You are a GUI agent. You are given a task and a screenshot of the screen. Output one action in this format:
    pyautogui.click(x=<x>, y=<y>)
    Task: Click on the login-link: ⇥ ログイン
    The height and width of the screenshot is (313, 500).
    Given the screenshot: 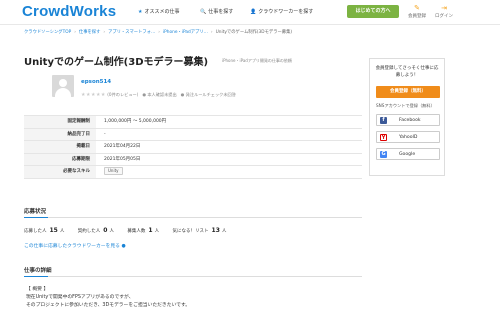 What is the action you would take?
    pyautogui.click(x=444, y=11)
    